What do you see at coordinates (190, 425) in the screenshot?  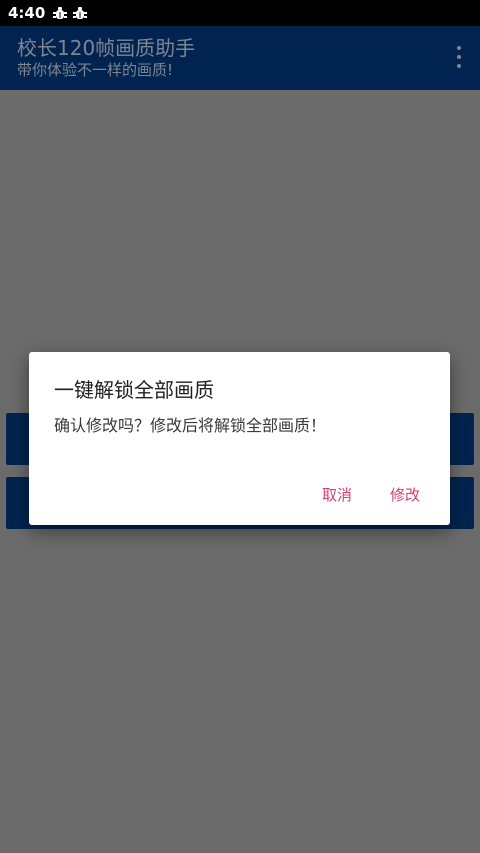 I see `dialog-message: 确认修改吗？修改后将解锁全部画质！` at bounding box center [190, 425].